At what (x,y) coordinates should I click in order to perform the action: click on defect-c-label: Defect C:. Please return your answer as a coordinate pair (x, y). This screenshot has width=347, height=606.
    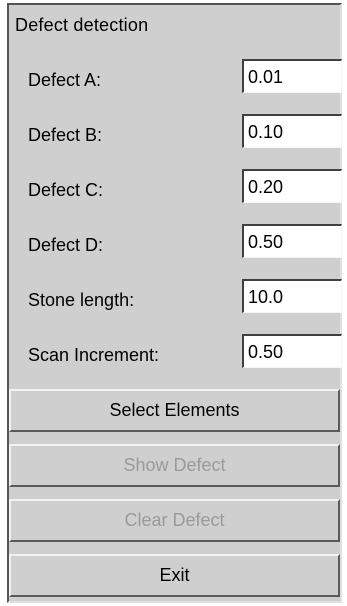
    Looking at the image, I should click on (66, 190).